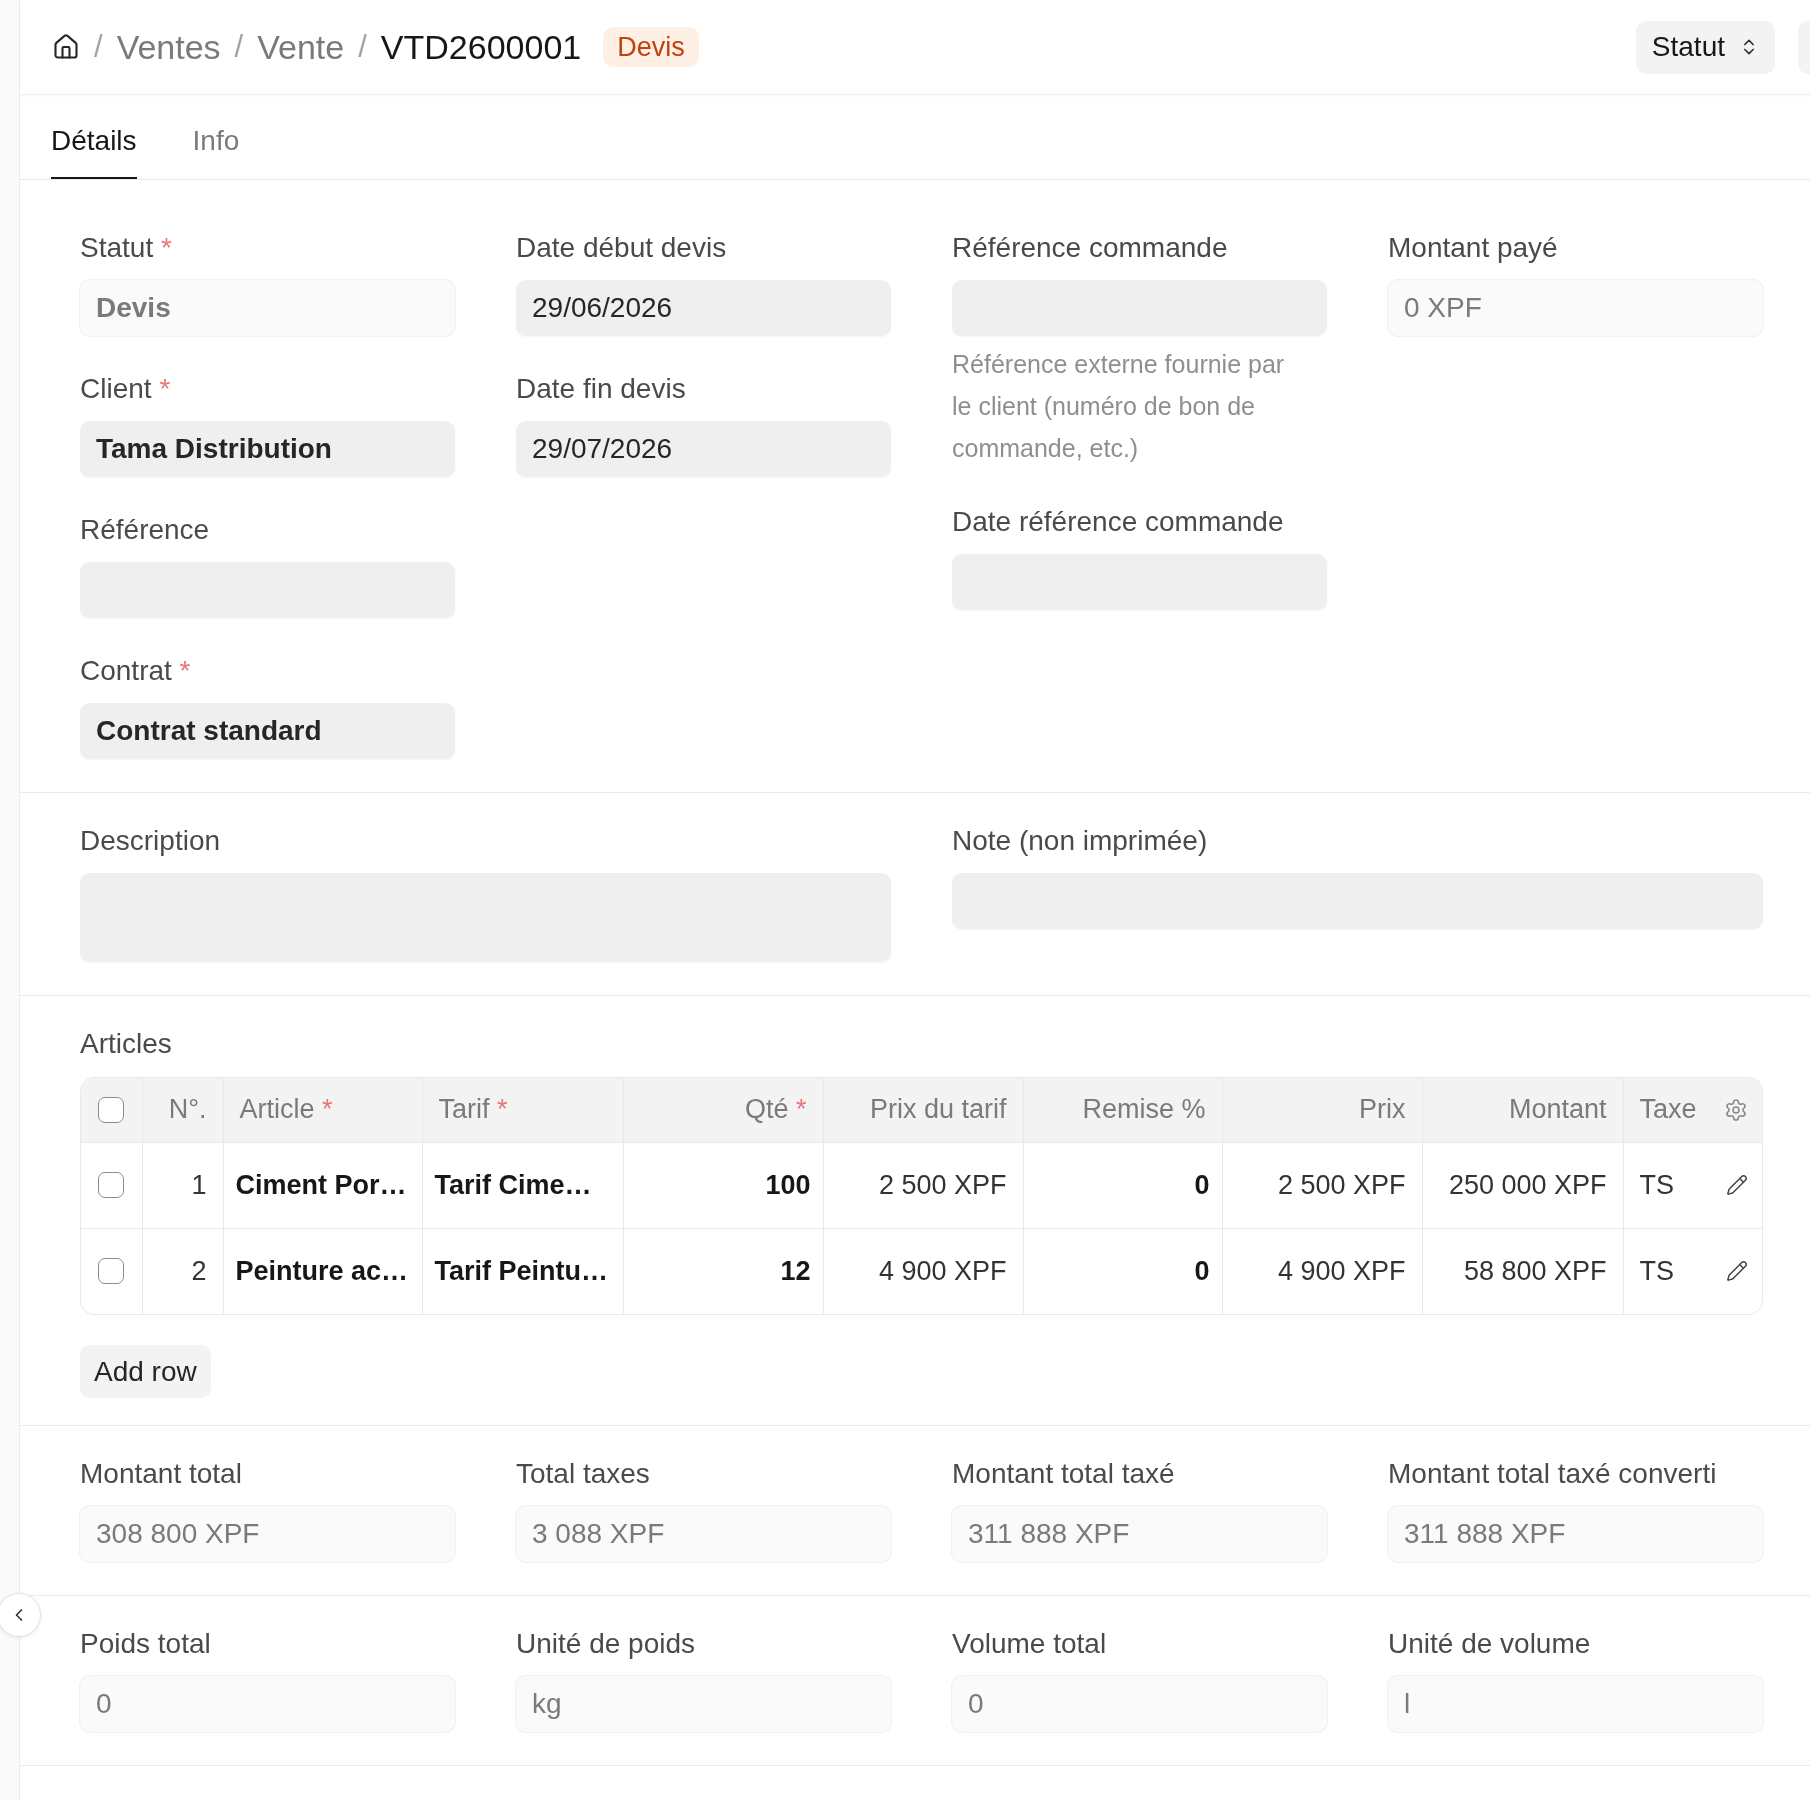  Describe the element at coordinates (182, 1185) in the screenshot. I see `table-cell: 1` at that location.